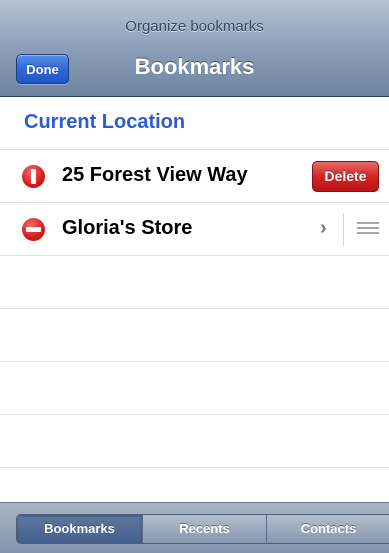 The width and height of the screenshot is (389, 553). I want to click on segmented-control: Bookmarks Recents Contacts, so click(202, 529).